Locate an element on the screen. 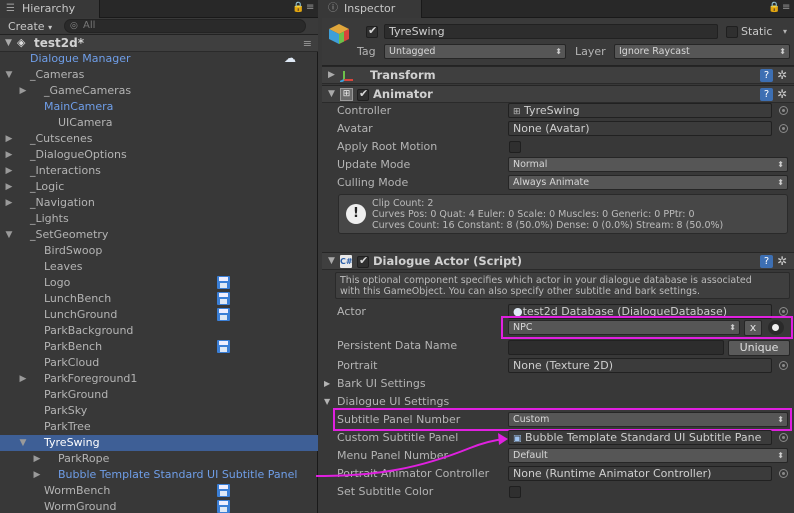 The image size is (794, 513). drag-arrow-annotation is located at coordinates (411, 455).